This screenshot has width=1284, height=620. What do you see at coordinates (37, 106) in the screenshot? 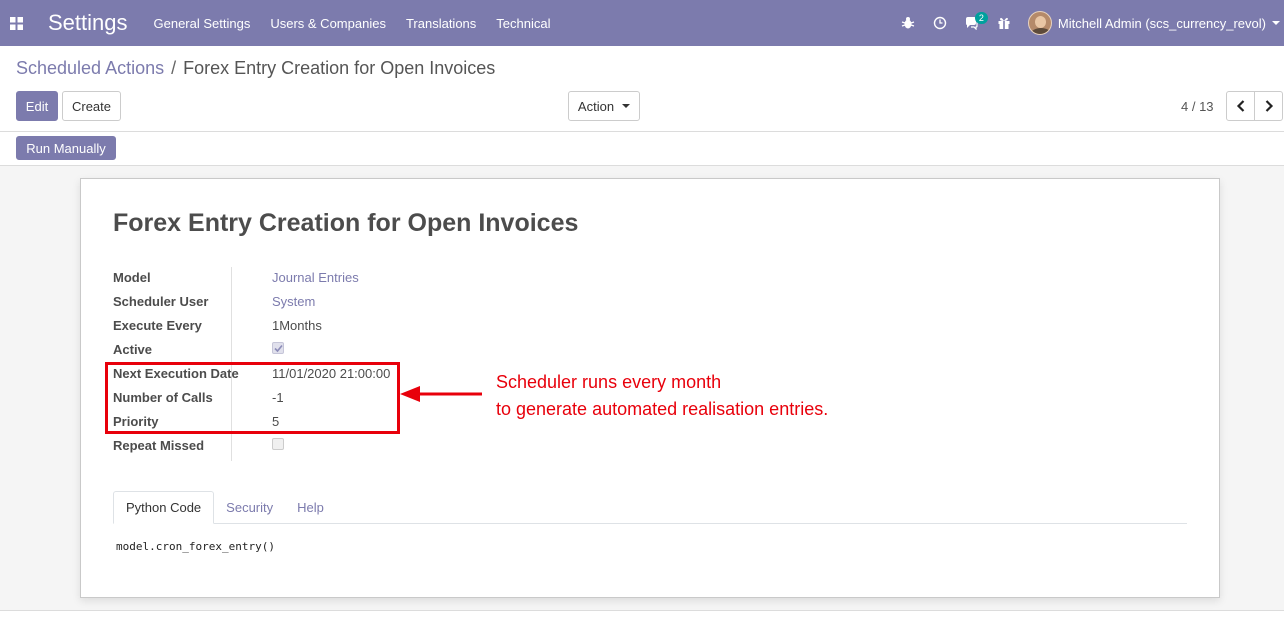
I see `edit-button: Edit` at bounding box center [37, 106].